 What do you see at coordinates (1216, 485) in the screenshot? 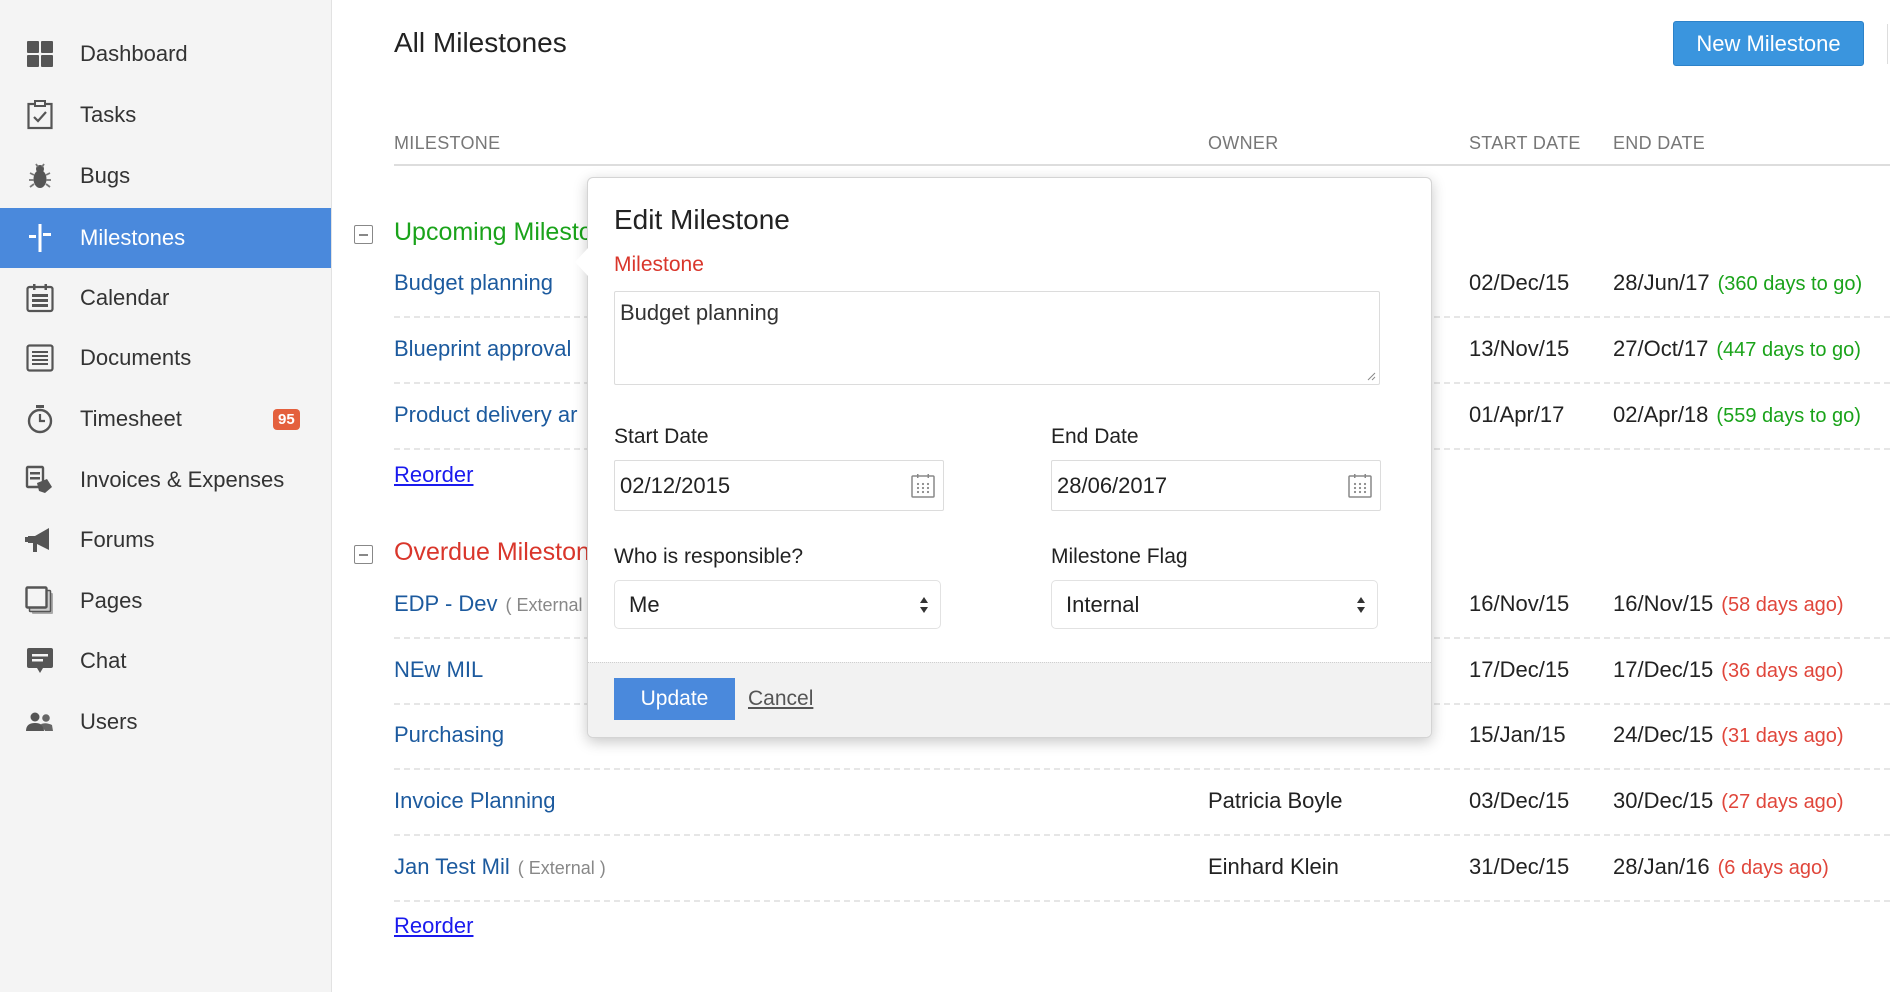
I see `end-date-input: 28/06/2017` at bounding box center [1216, 485].